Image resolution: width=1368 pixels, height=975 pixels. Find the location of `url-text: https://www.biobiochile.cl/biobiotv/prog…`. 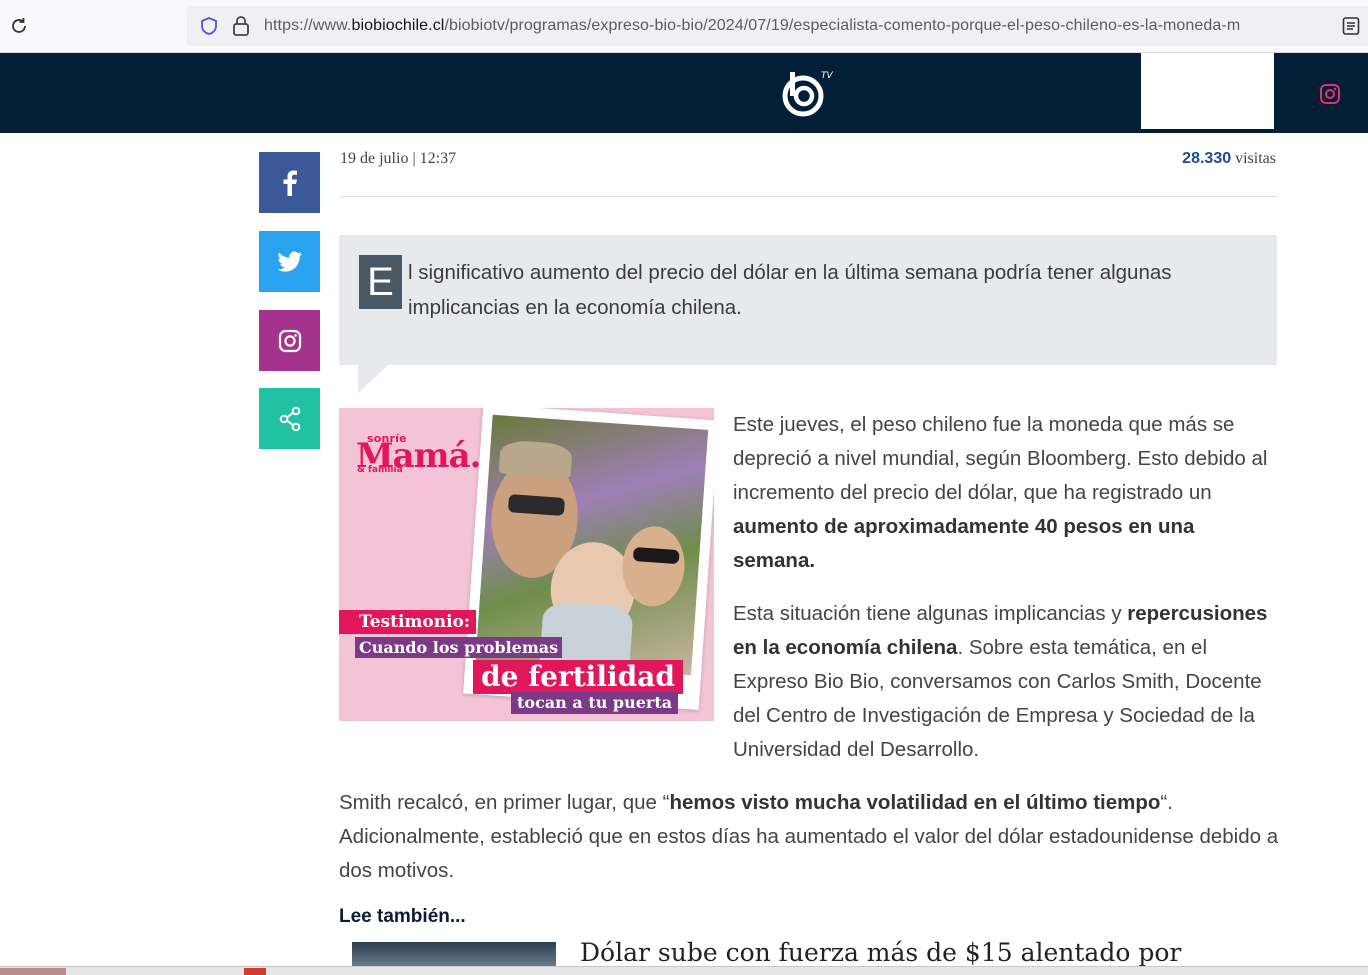

url-text: https://www.biobiochile.cl/biobiotv/prog… is located at coordinates (794, 26).